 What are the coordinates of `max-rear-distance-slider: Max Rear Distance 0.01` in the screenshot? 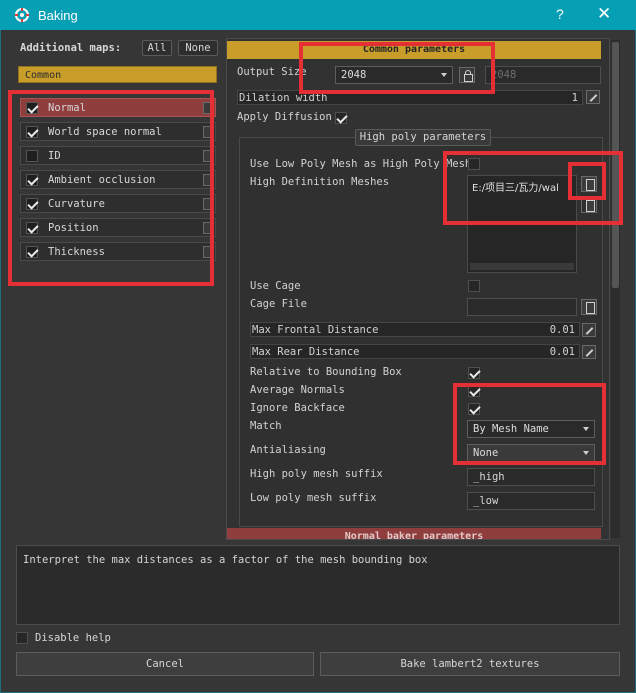 It's located at (415, 351).